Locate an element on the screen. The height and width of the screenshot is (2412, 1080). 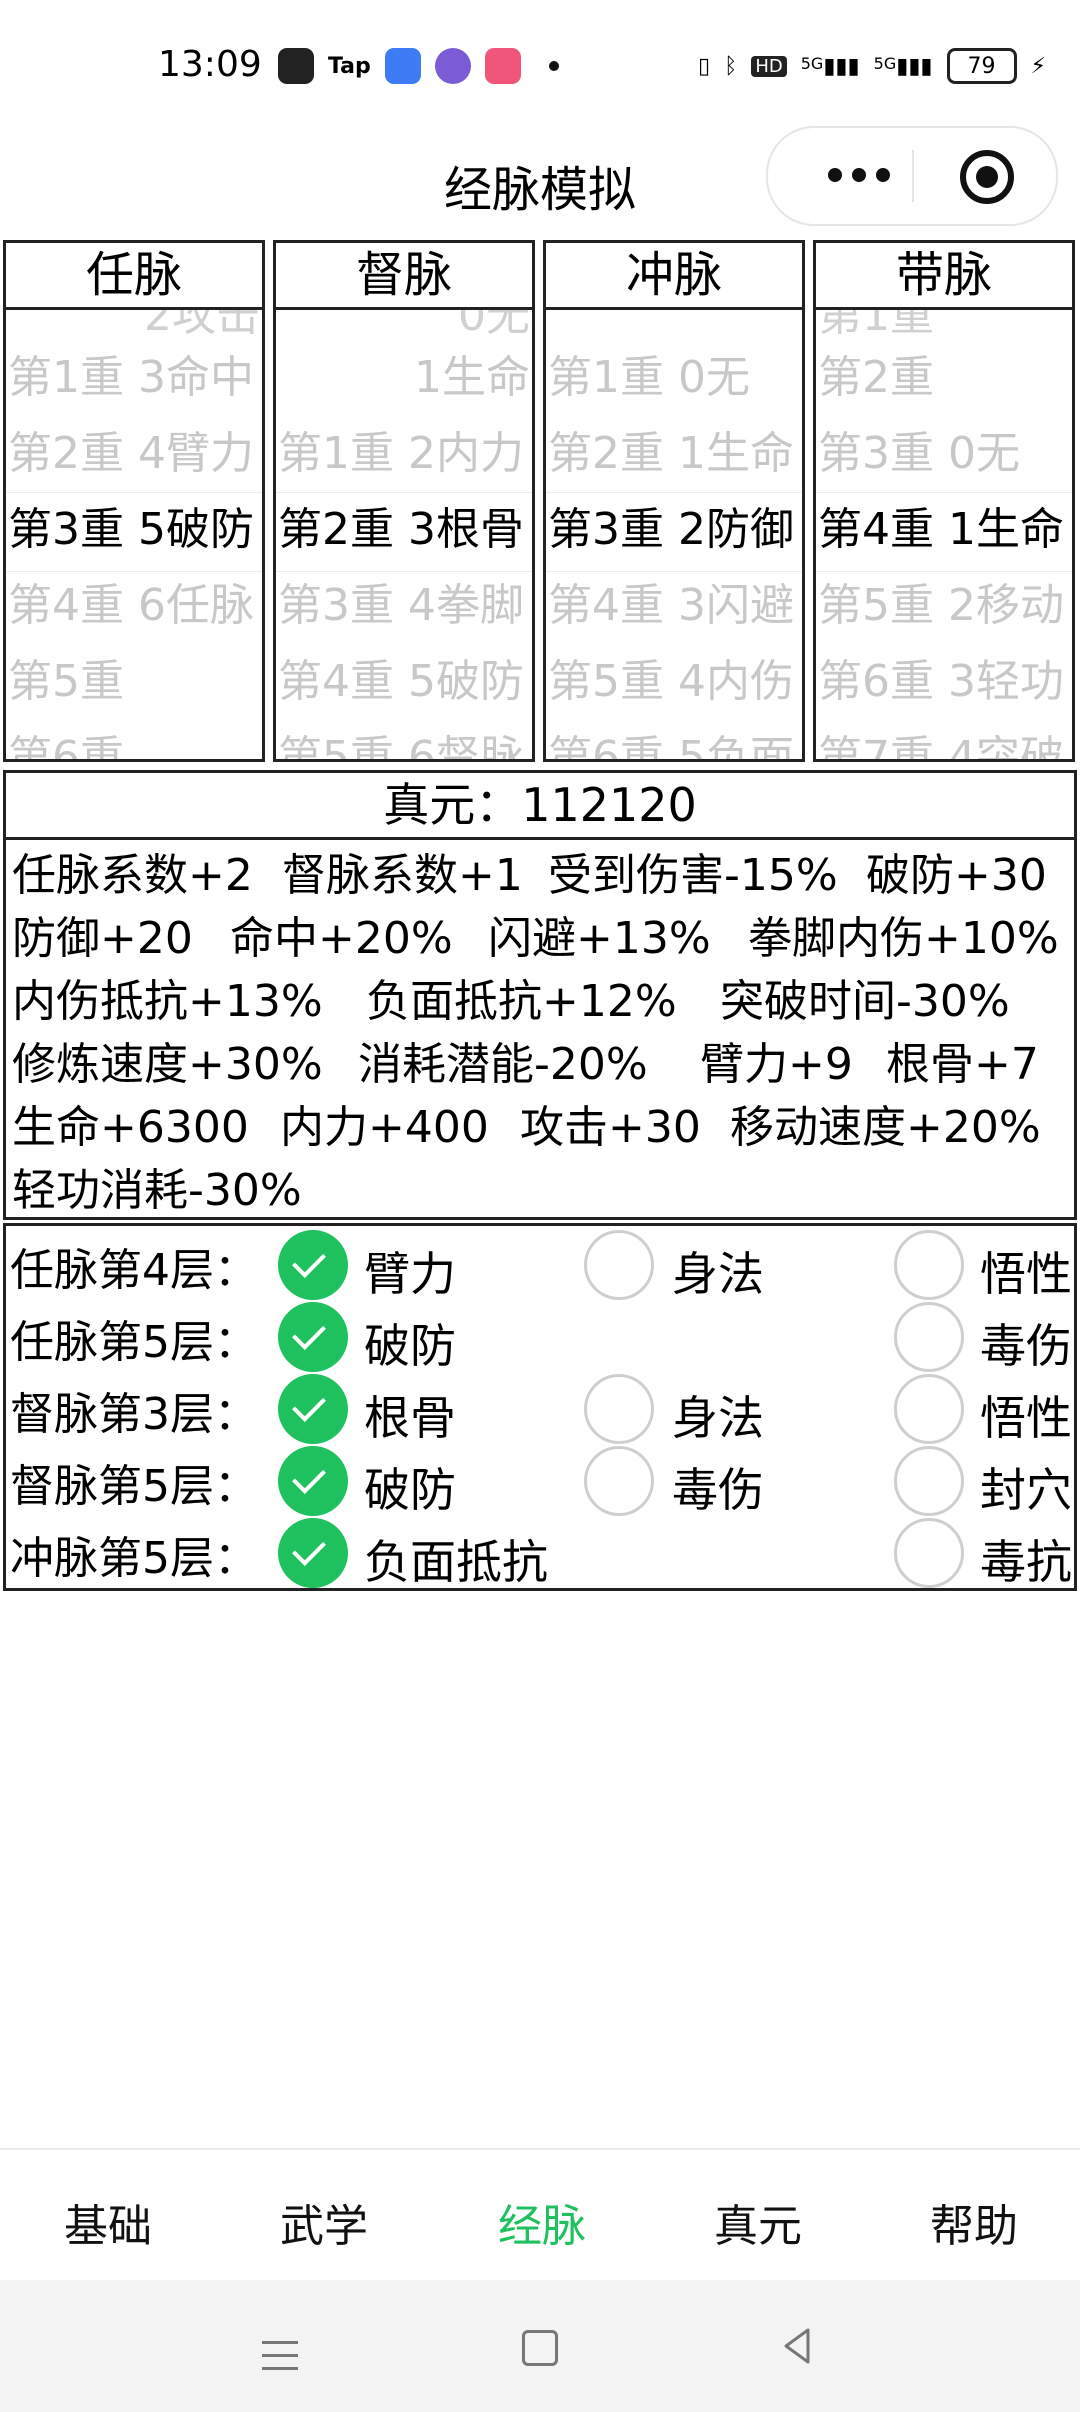
effect-item: 消耗潜能-20% is located at coordinates (503, 1064).